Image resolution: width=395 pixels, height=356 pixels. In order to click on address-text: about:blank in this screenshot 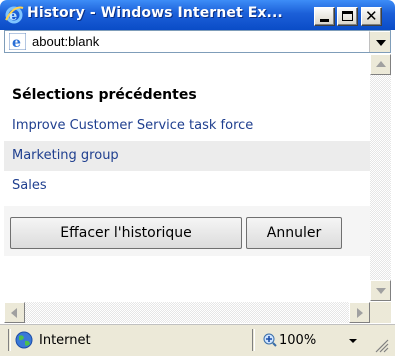, I will do `click(65, 41)`.